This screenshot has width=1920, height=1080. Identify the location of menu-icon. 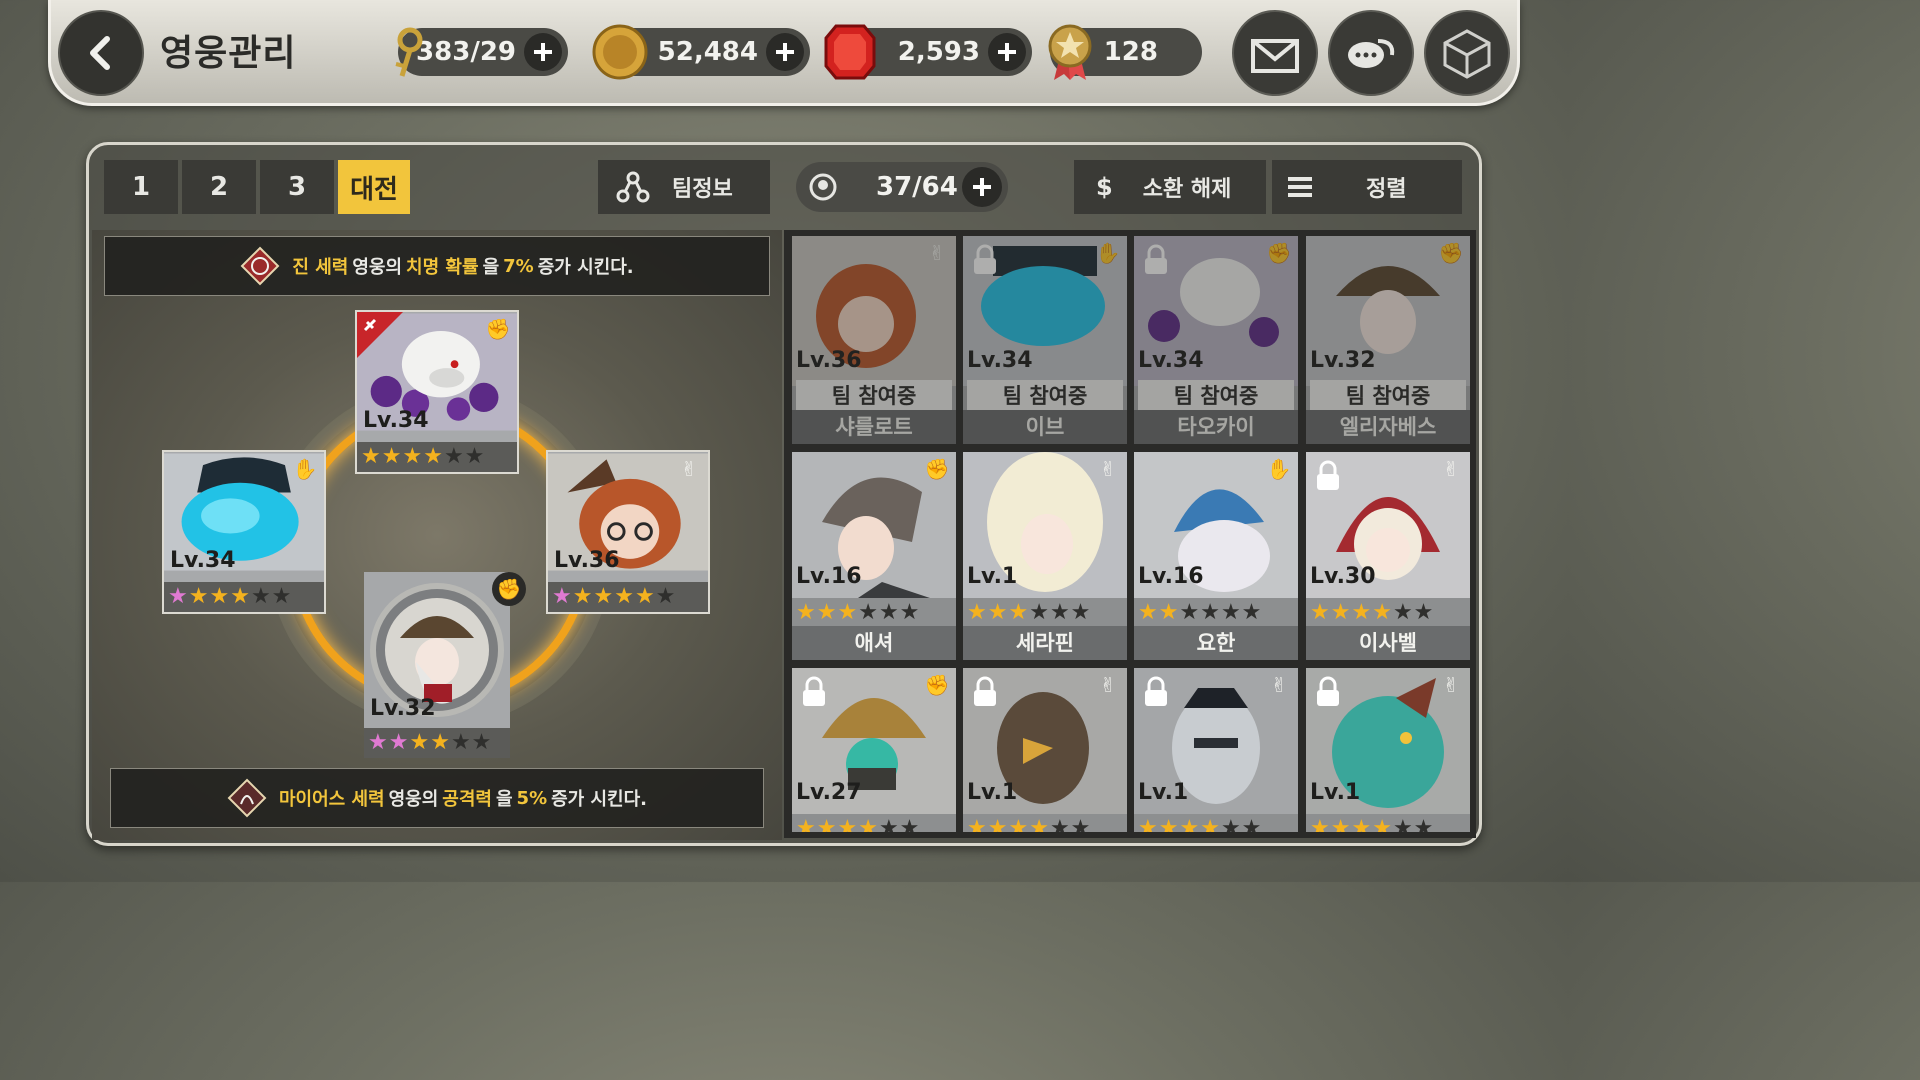
(1300, 187).